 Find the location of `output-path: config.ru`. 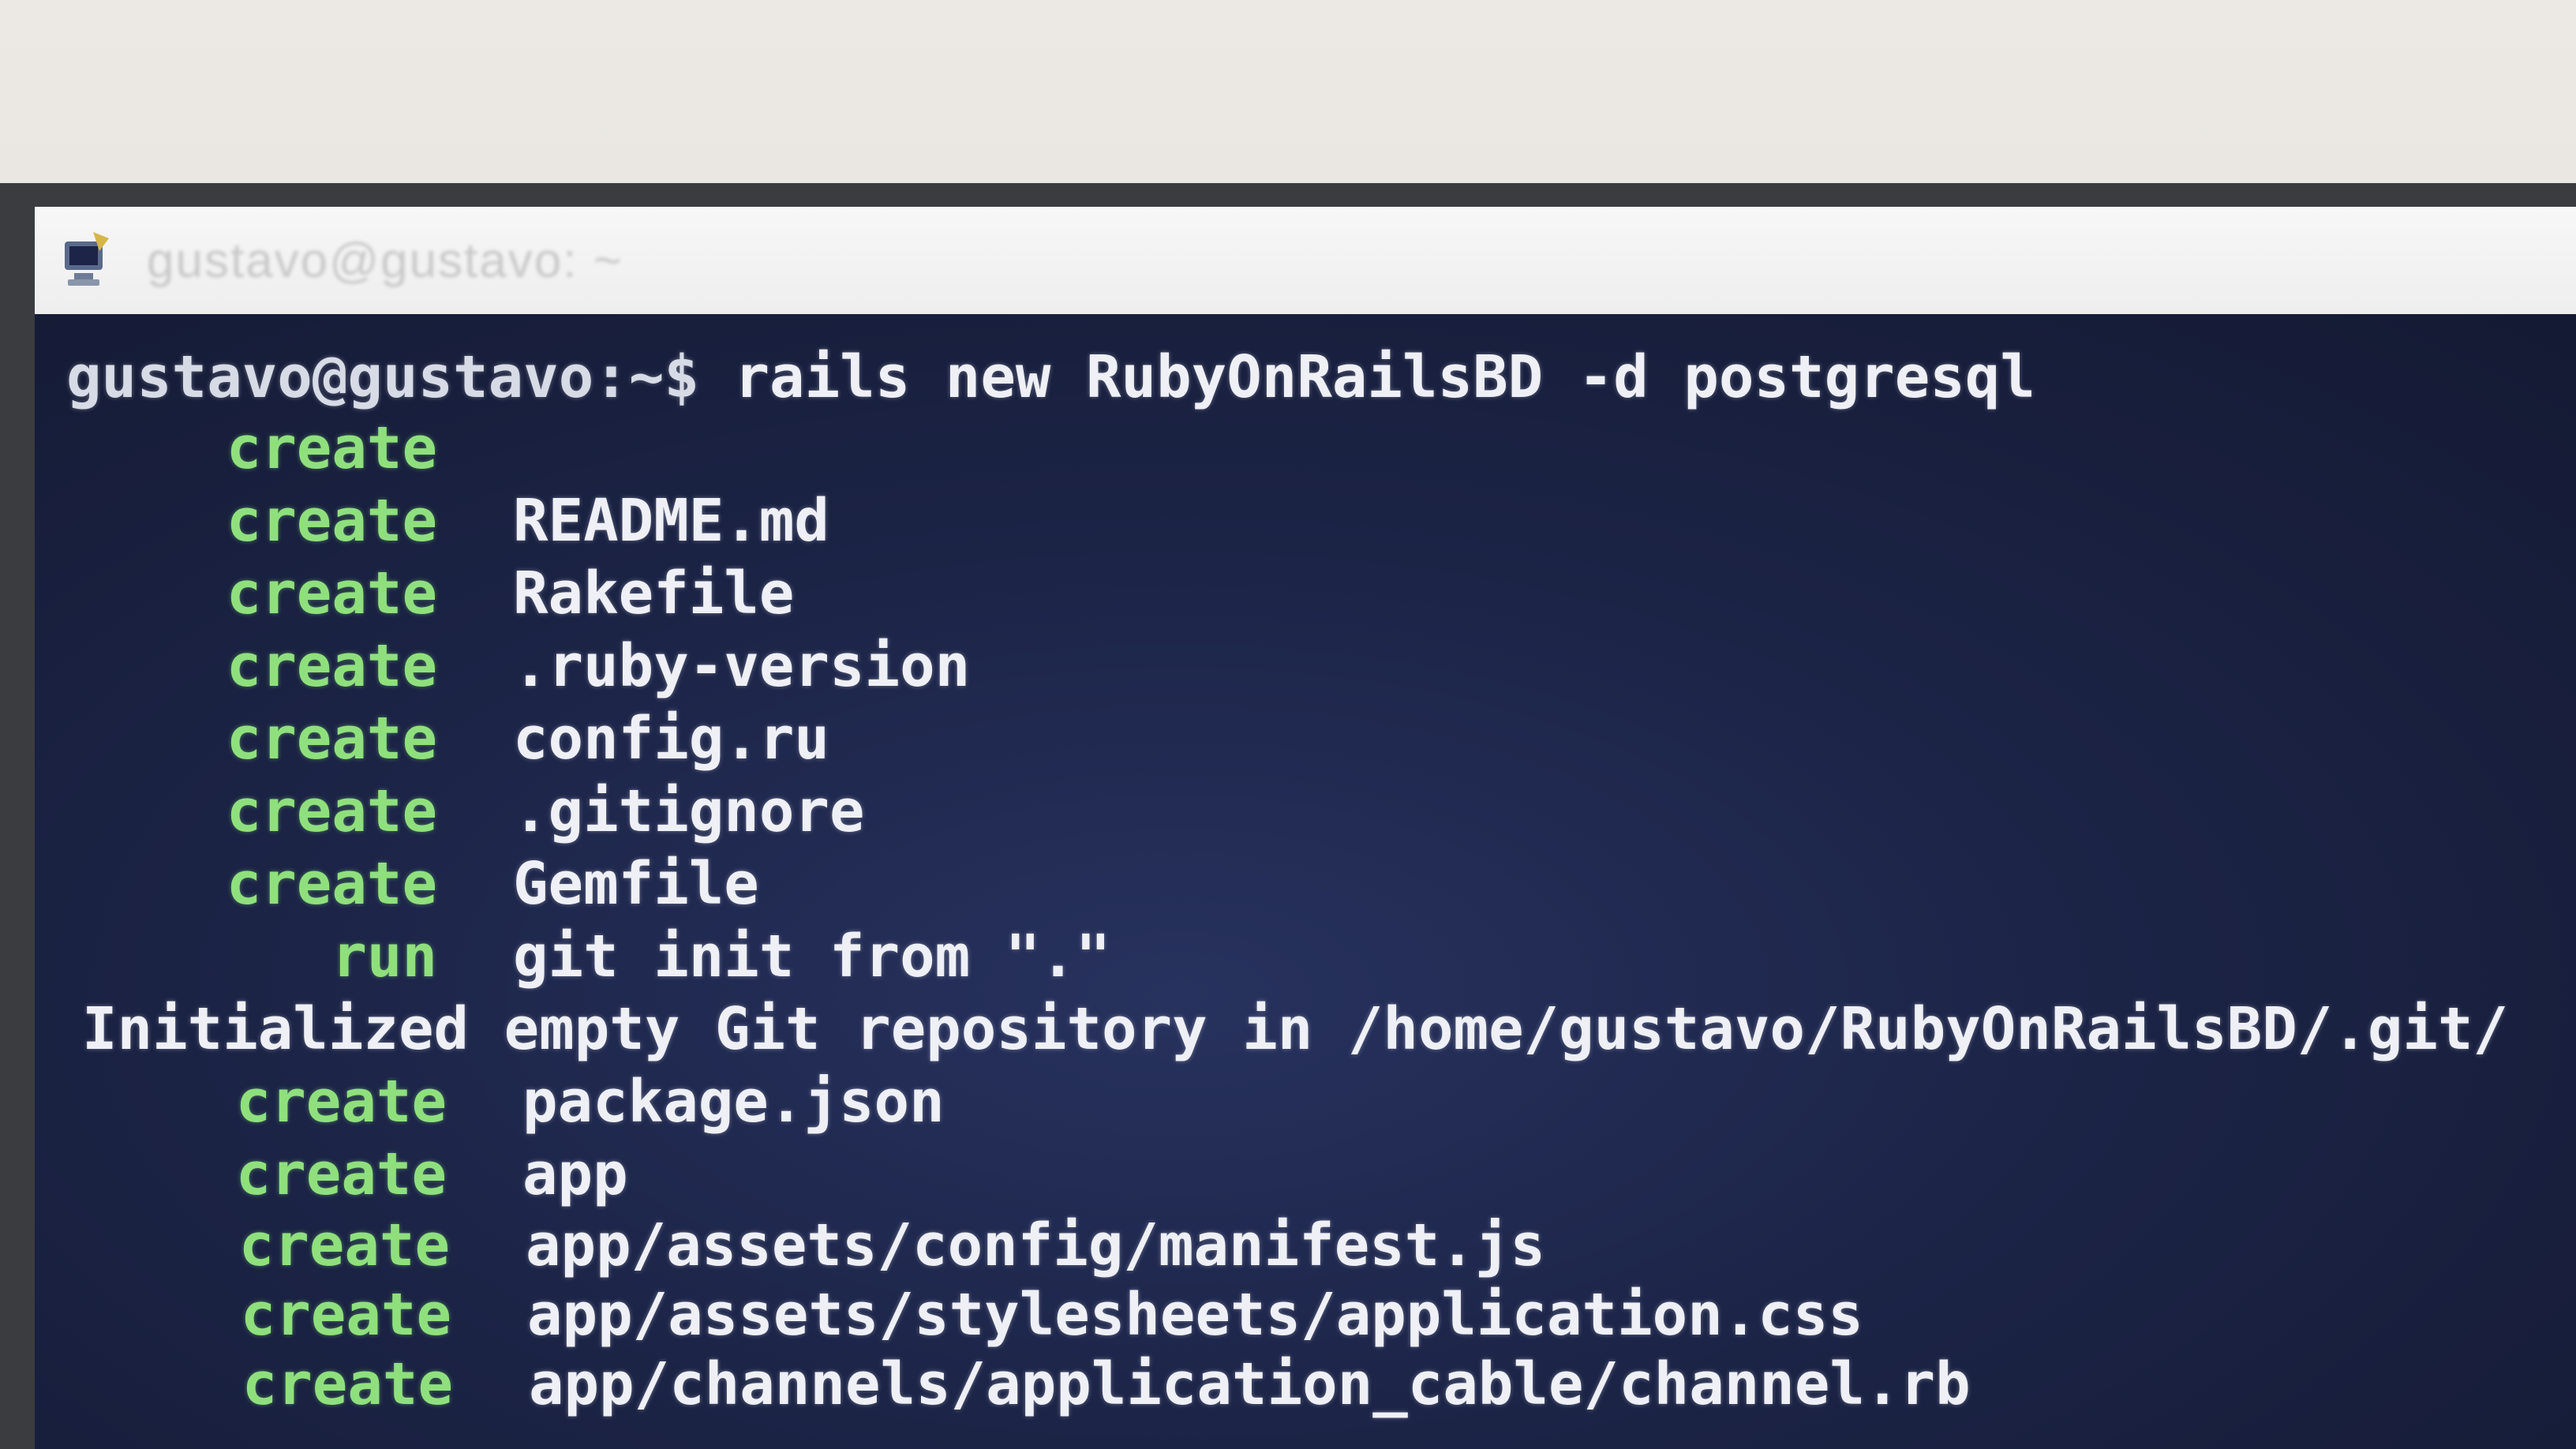

output-path: config.ru is located at coordinates (671, 739).